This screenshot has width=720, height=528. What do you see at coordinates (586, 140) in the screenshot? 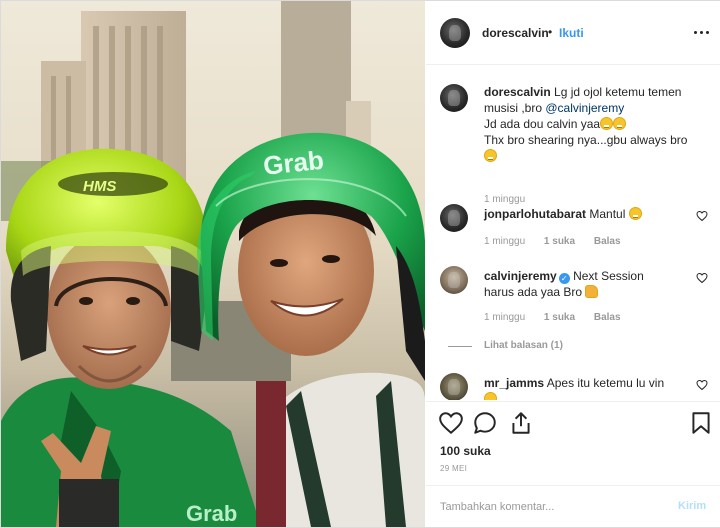
I see `caption-line-4: Thx bro shearing nya...gbu always bro` at bounding box center [586, 140].